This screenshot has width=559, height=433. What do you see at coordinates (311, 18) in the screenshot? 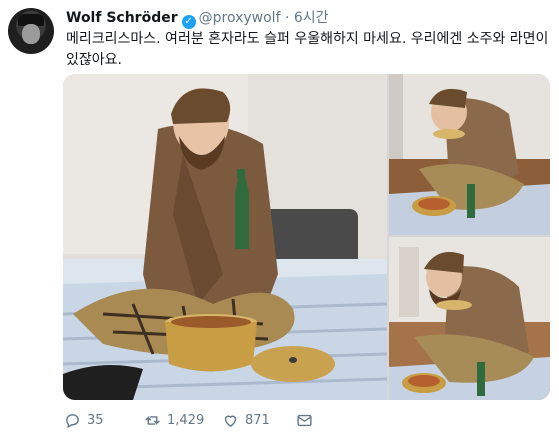
I see `tweet-timestamp: 6시간` at bounding box center [311, 18].